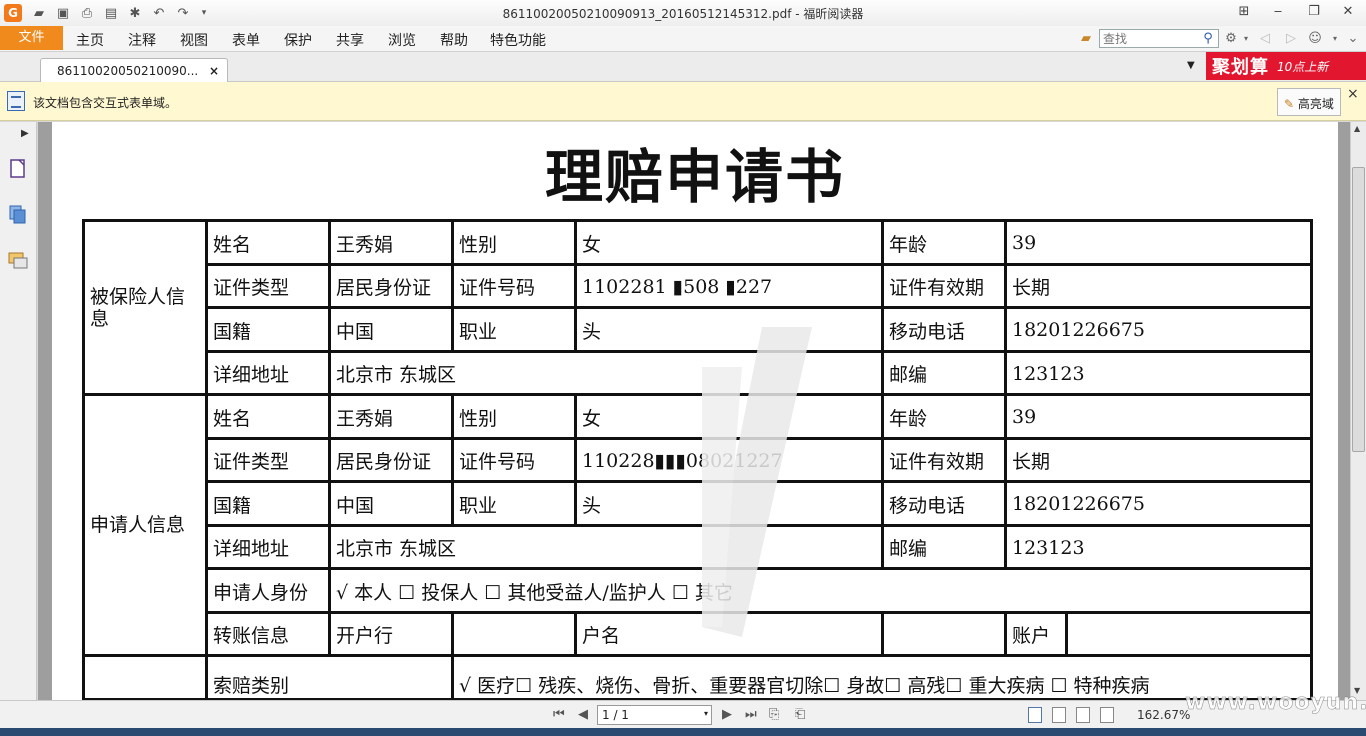 The image size is (1366, 736). Describe the element at coordinates (683, 67) in the screenshot. I see `document-tab-strip: 86110020050210090... × ▼` at that location.